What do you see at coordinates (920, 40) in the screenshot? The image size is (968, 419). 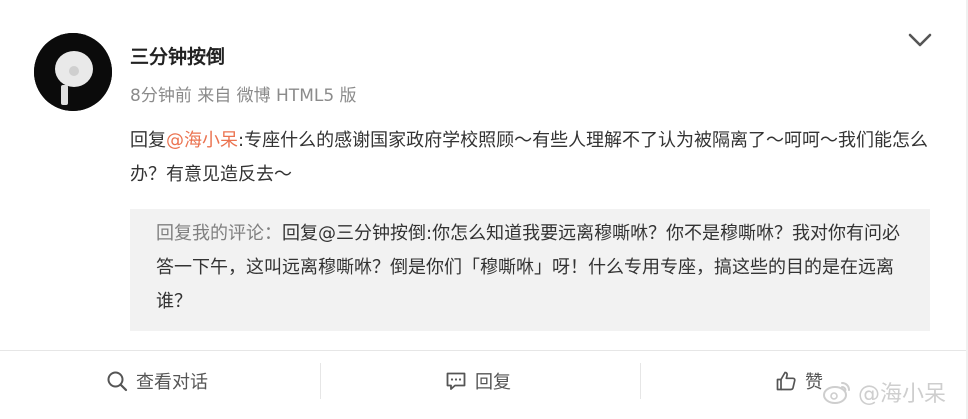 I see `chevron-down-icon` at bounding box center [920, 40].